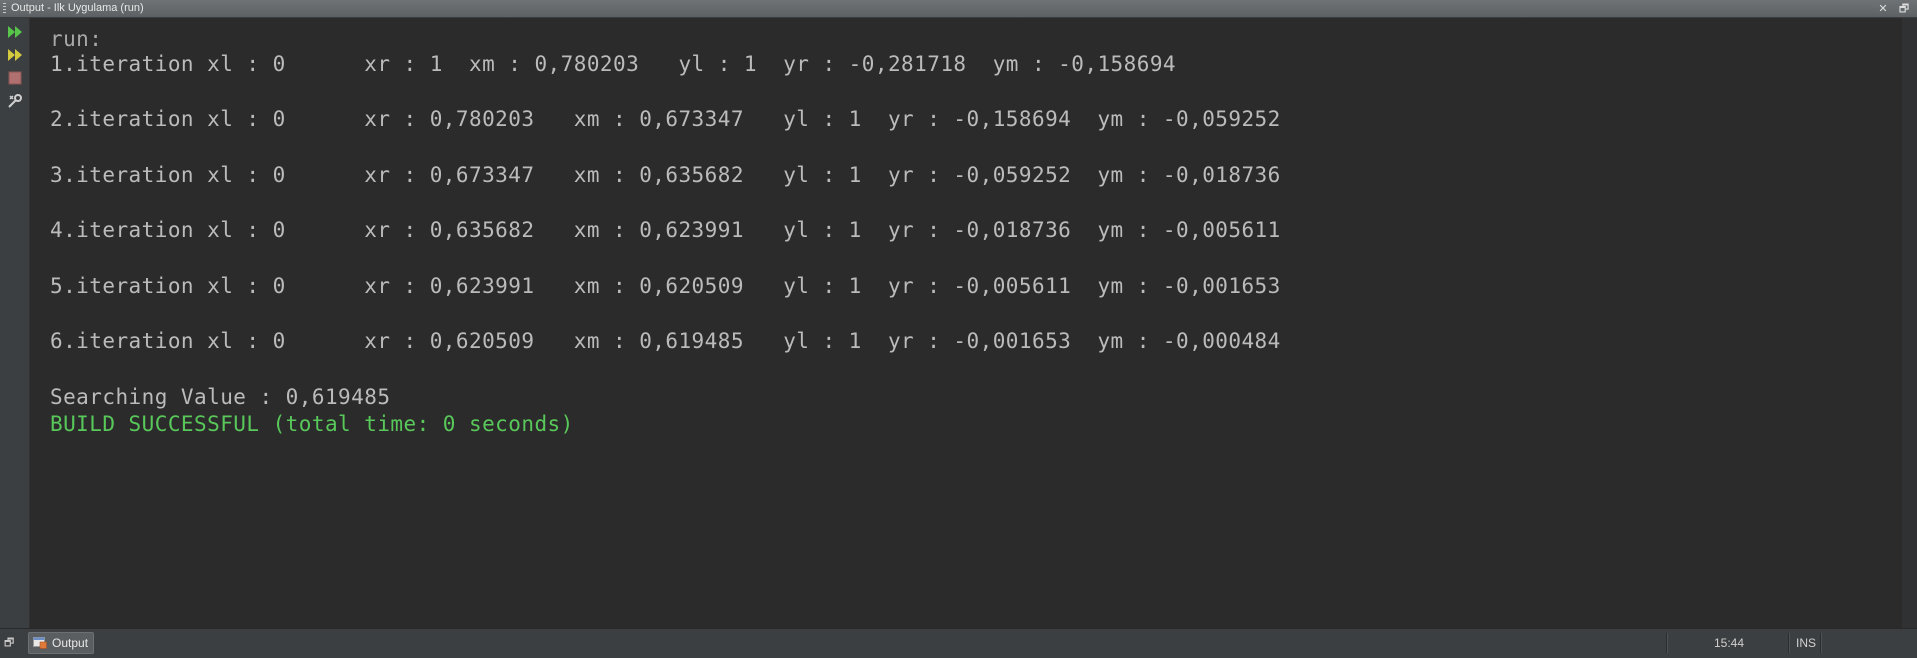 The image size is (1917, 658). Describe the element at coordinates (15, 323) in the screenshot. I see `output-toolbar` at that location.